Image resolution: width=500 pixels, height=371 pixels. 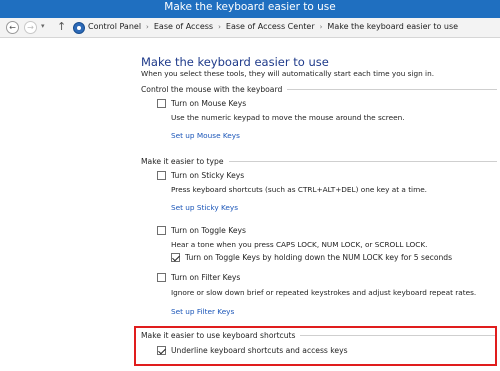 I want to click on section-heading-label: Make it easier to type, so click(x=182, y=161).